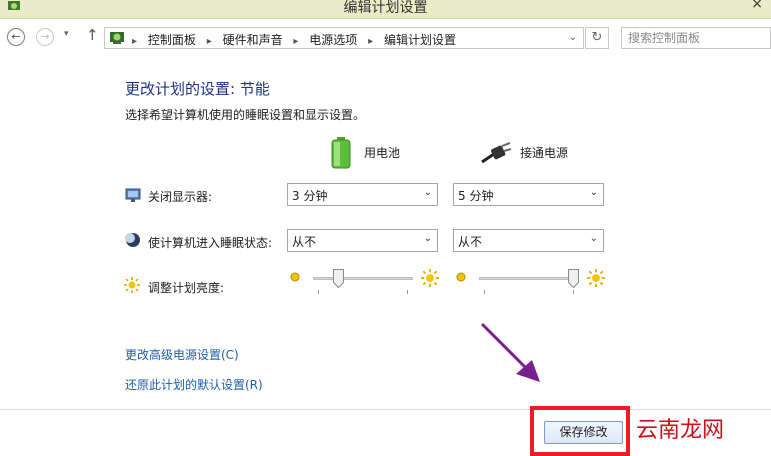 The width and height of the screenshot is (771, 456). Describe the element at coordinates (172, 40) in the screenshot. I see `breadcrumb-control-panel: 控制面板` at that location.